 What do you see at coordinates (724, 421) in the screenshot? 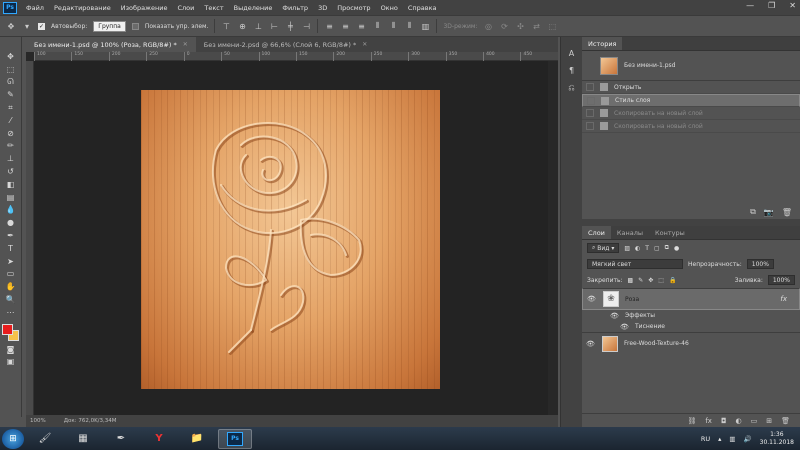
I see `layer-mask-icon: ◘` at bounding box center [724, 421].